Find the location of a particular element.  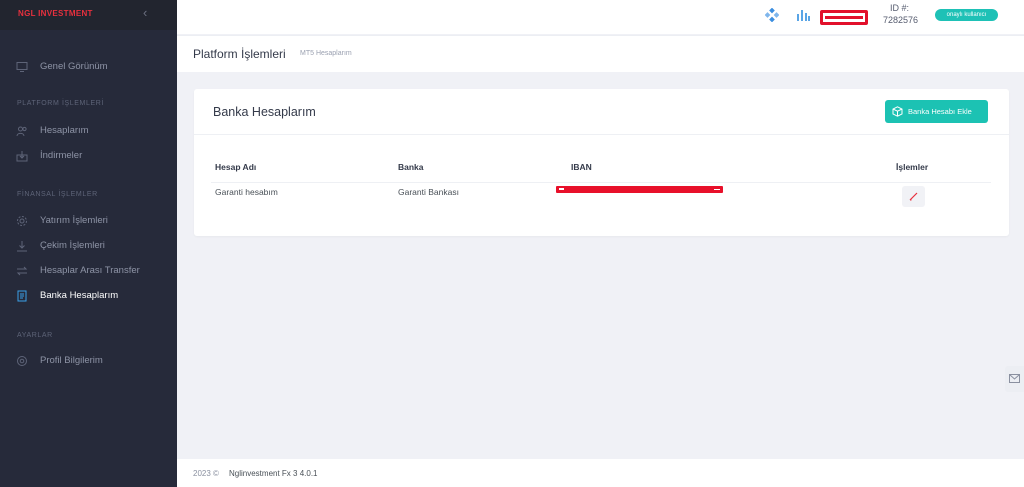

section-title-settings: AYARLAR is located at coordinates (35, 335).